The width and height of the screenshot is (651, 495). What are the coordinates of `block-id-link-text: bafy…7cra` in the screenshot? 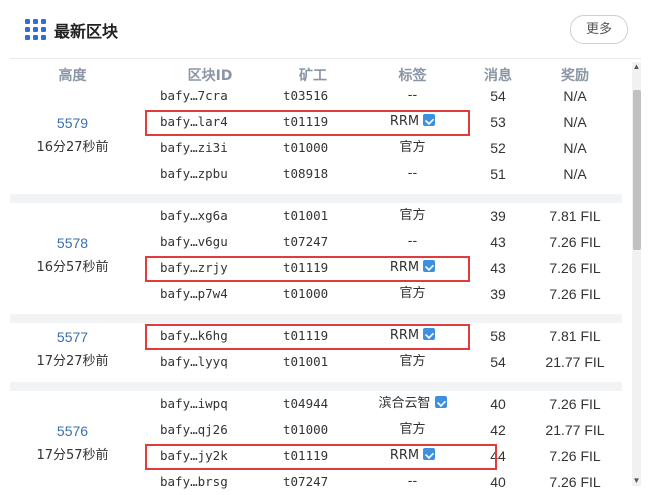 It's located at (194, 95).